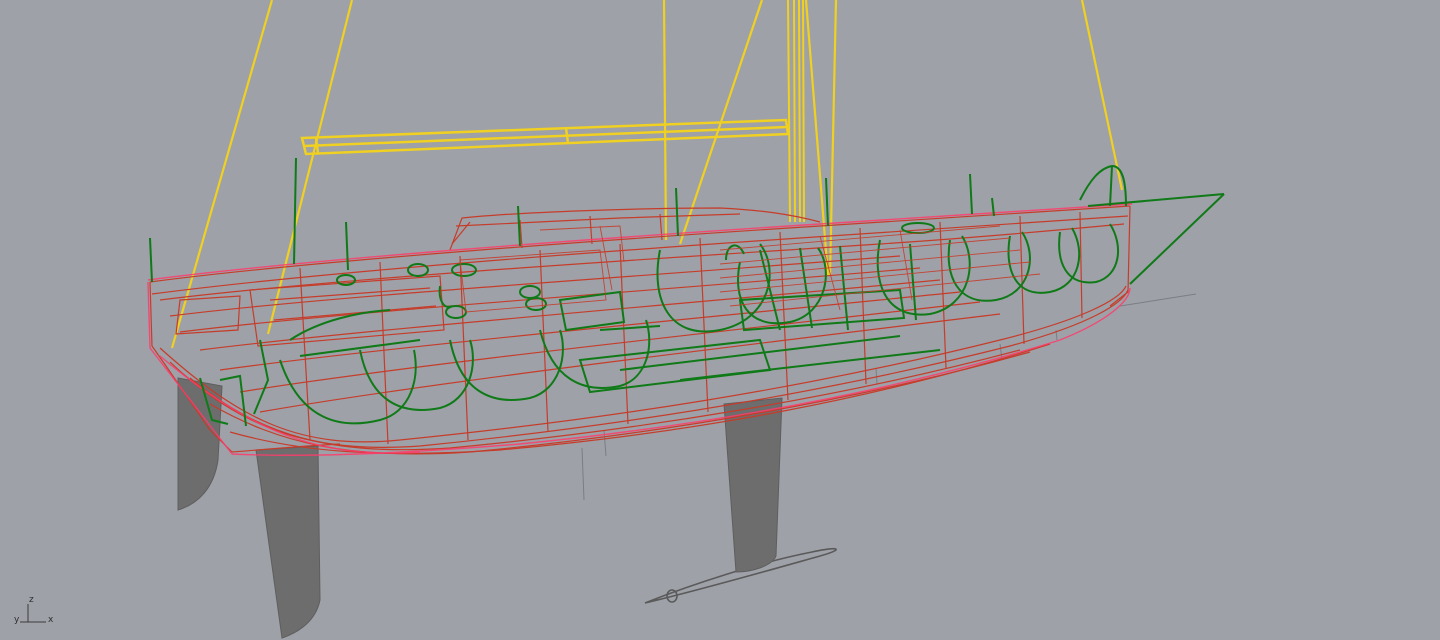  What do you see at coordinates (889, 397) in the screenshot?
I see `ground-reference-lines` at bounding box center [889, 397].